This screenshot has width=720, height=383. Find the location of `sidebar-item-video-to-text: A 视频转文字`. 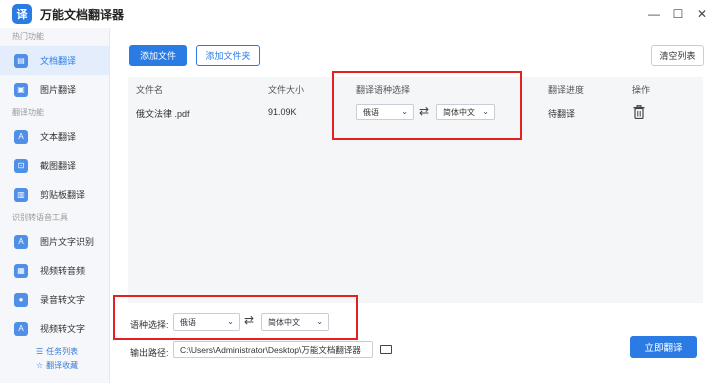

sidebar-item-video-to-text: A 视频转文字 is located at coordinates (54, 328).